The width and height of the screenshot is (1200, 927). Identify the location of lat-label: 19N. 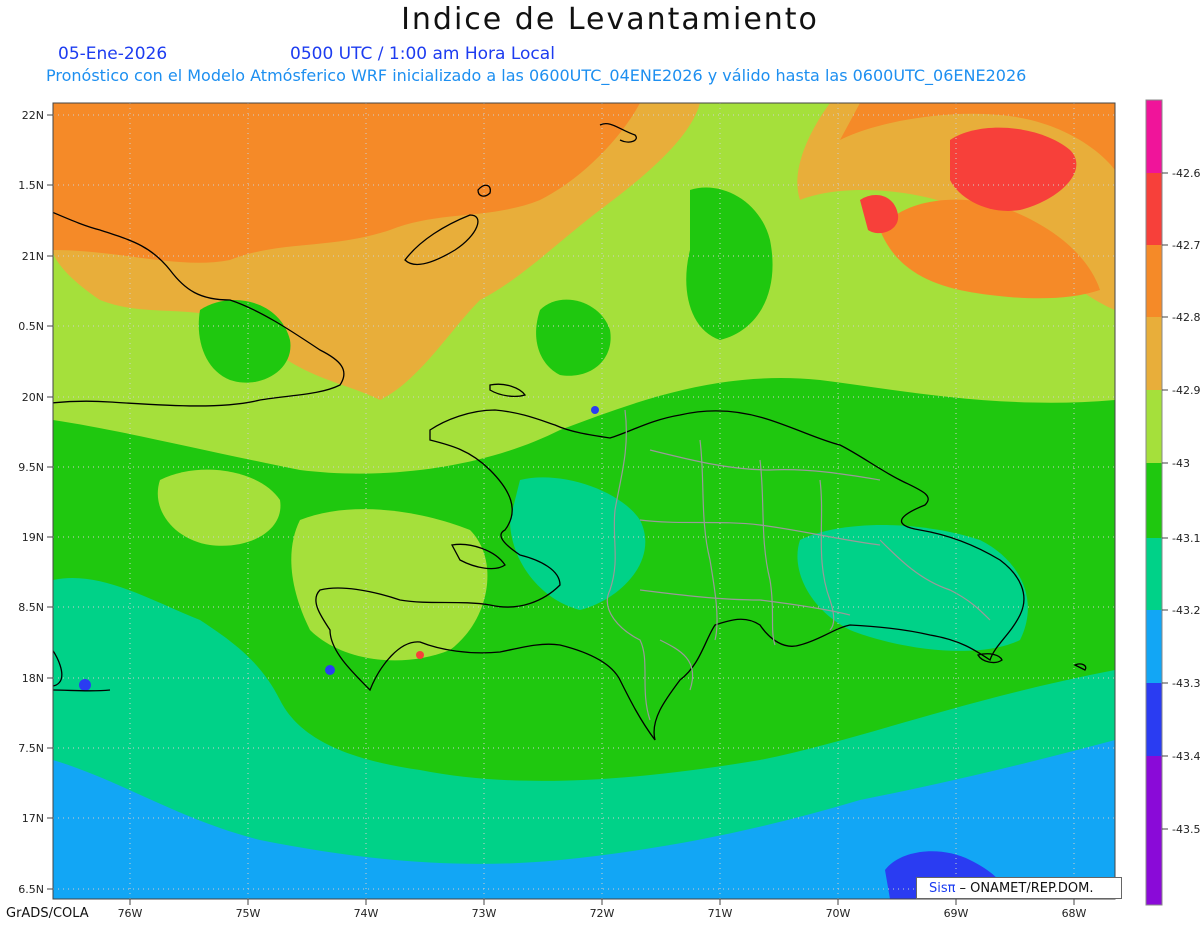
(33, 537).